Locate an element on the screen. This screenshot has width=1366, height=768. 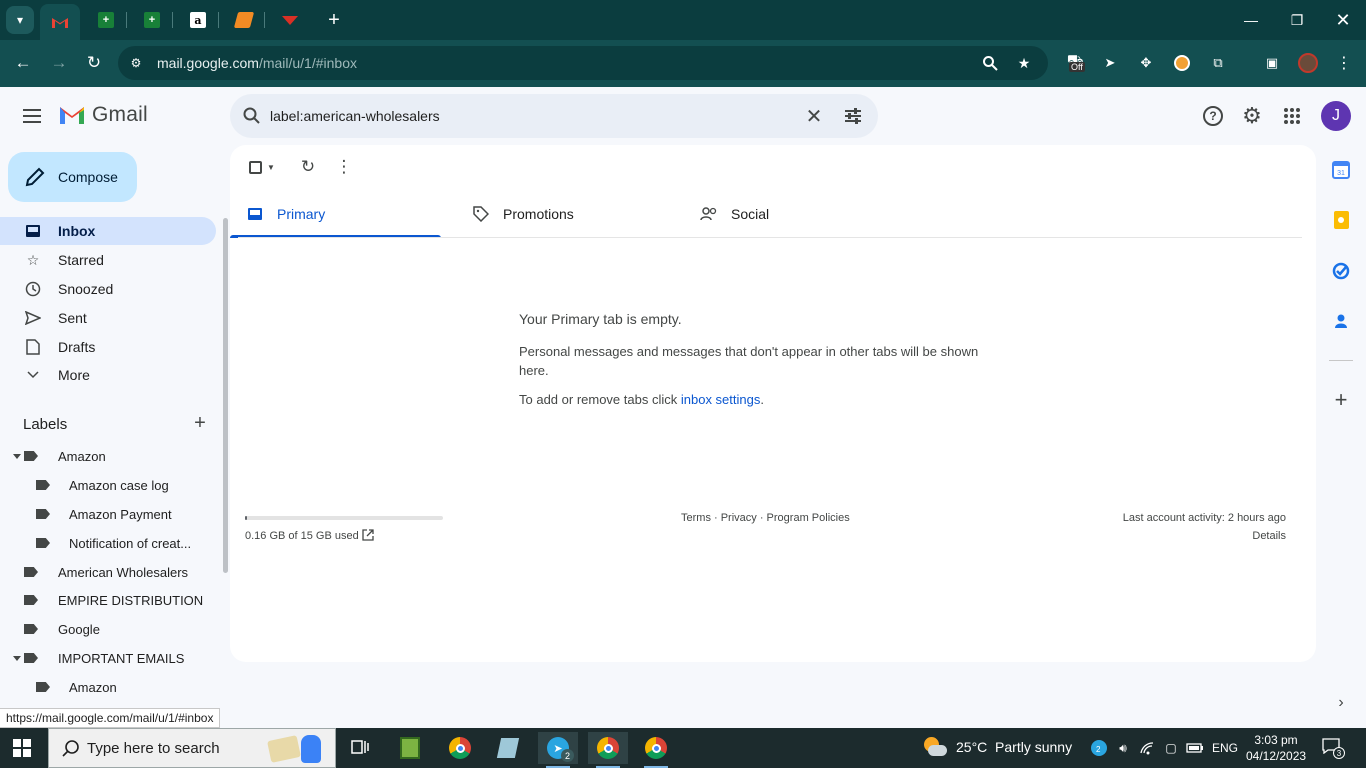
sidebar-item-starred: ☆ Starred is located at coordinates (108, 260).